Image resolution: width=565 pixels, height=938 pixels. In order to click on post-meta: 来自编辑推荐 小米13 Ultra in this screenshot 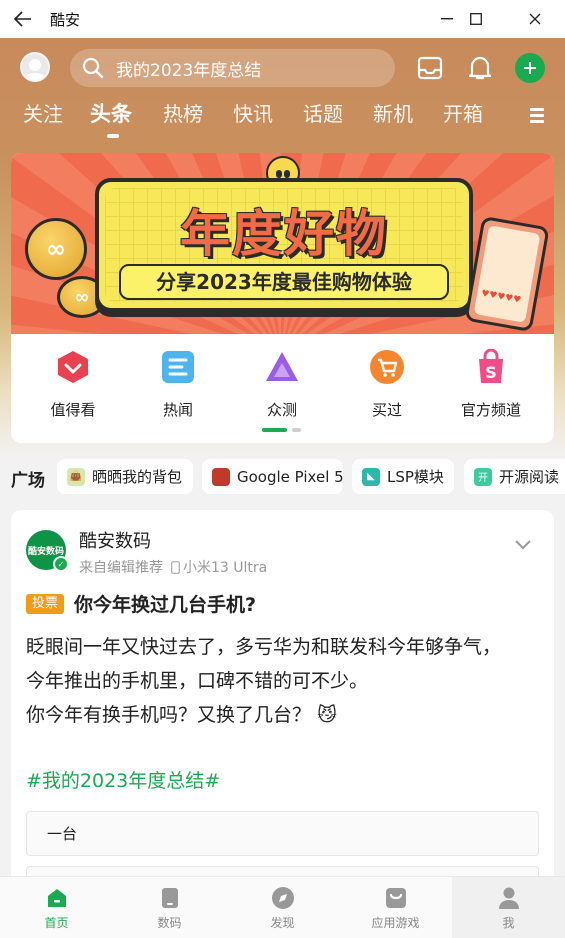, I will do `click(173, 567)`.